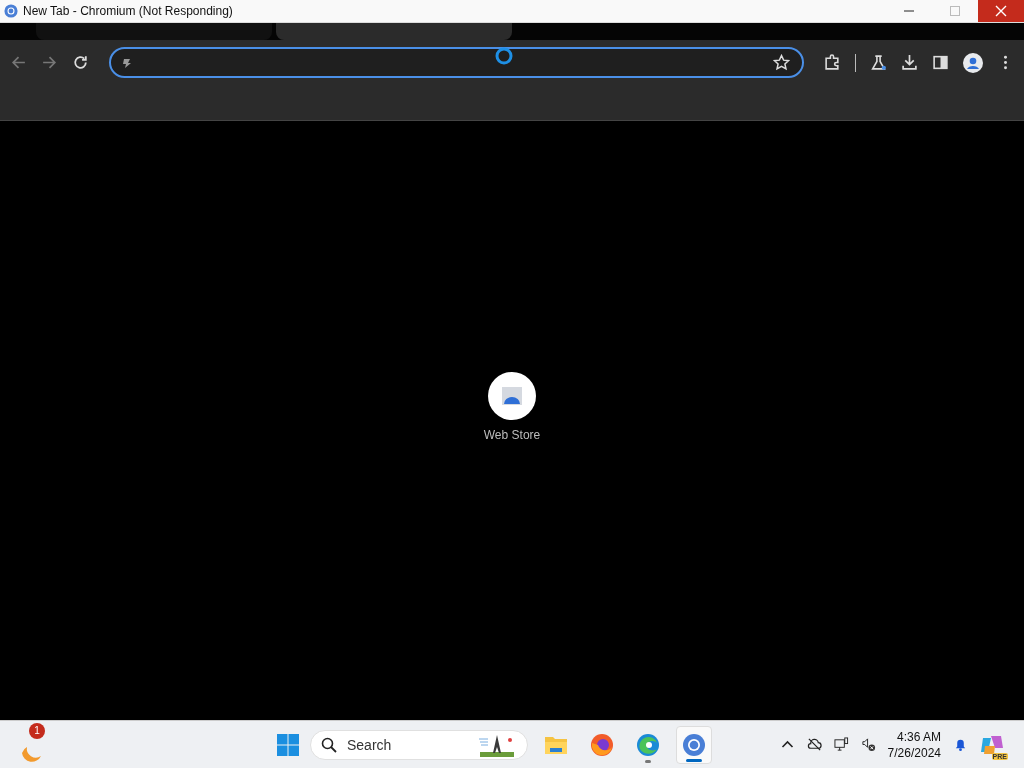 This screenshot has height=768, width=1024. What do you see at coordinates (832, 62) in the screenshot?
I see `puzzle-icon` at bounding box center [832, 62].